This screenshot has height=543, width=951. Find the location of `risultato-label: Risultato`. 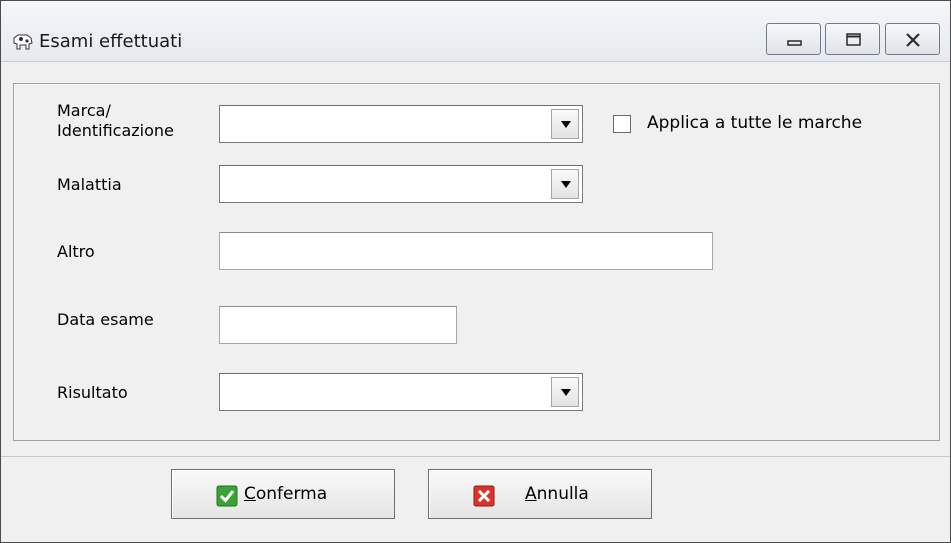

risultato-label: Risultato is located at coordinates (92, 392).